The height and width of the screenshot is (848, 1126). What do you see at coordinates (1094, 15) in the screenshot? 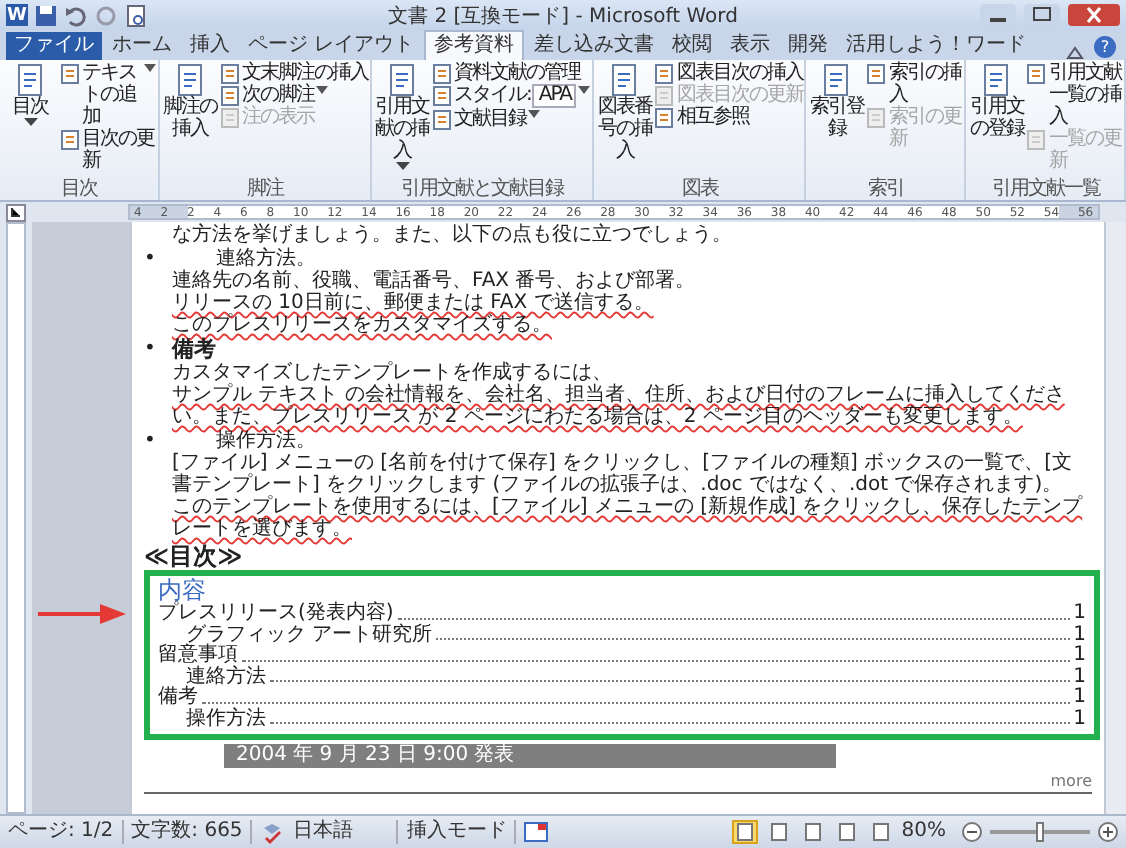
I see `close-icon` at bounding box center [1094, 15].